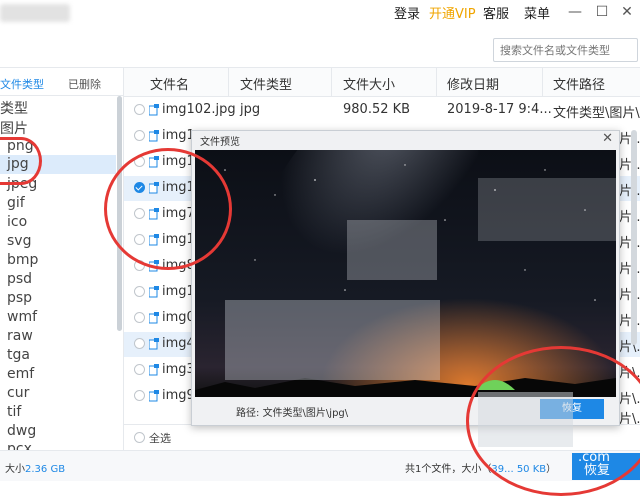 This screenshot has width=640, height=496. What do you see at coordinates (627, 12) in the screenshot?
I see `close-icon: ✕` at bounding box center [627, 12].